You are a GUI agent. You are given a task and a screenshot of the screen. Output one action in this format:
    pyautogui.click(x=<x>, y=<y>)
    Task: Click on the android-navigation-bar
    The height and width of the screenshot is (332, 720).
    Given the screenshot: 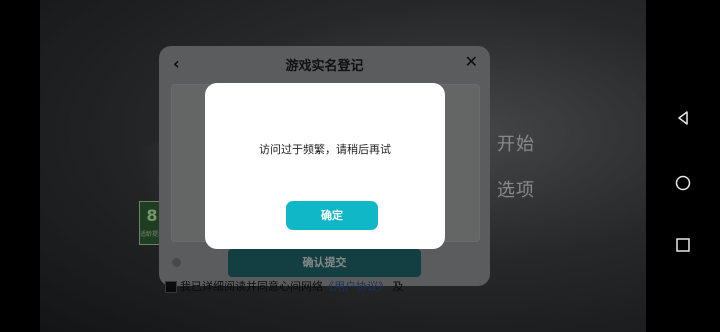 What is the action you would take?
    pyautogui.click(x=683, y=166)
    